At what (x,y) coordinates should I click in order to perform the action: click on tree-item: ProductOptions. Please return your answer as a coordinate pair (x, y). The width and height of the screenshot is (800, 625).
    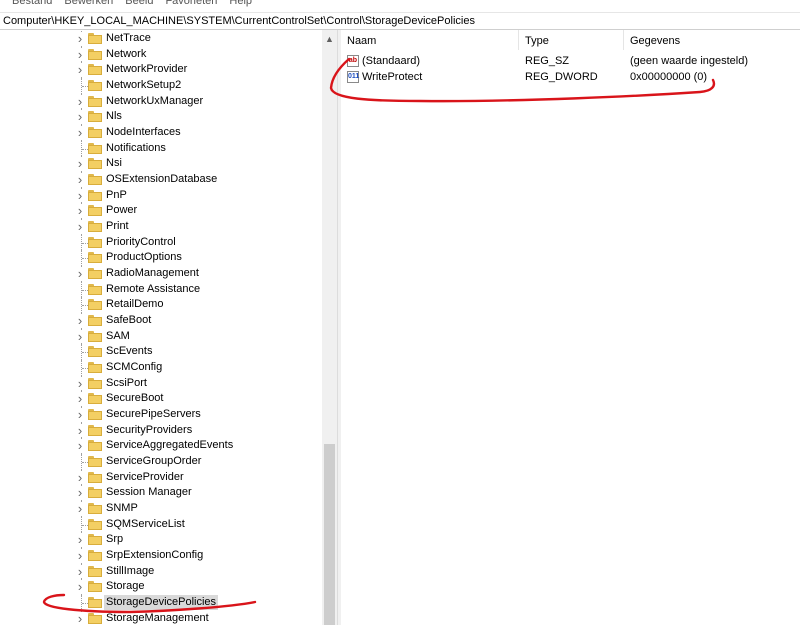
    Looking at the image, I should click on (161, 258).